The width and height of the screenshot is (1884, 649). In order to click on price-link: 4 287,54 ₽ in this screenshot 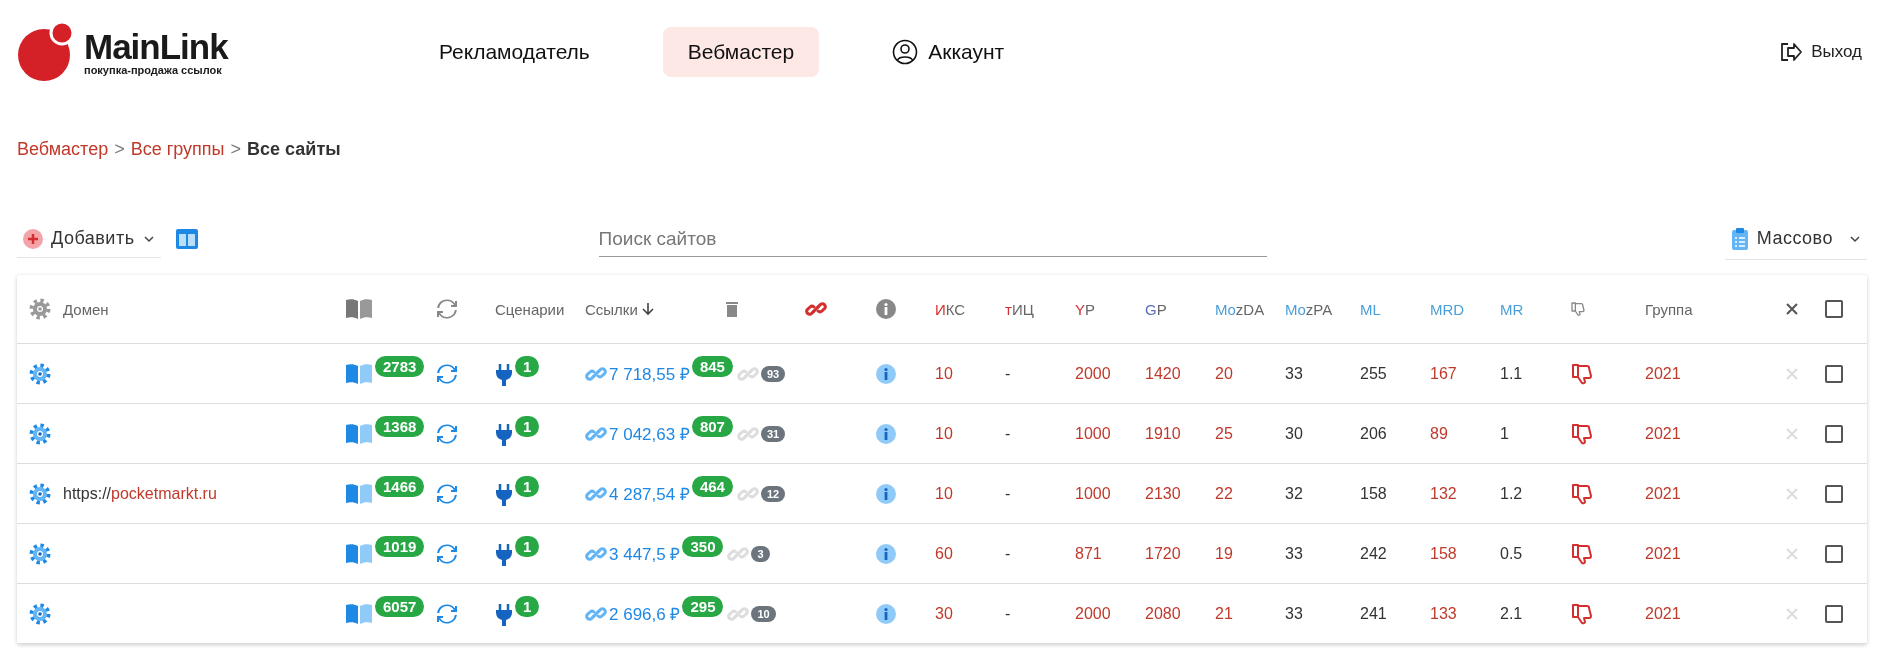, I will do `click(649, 493)`.